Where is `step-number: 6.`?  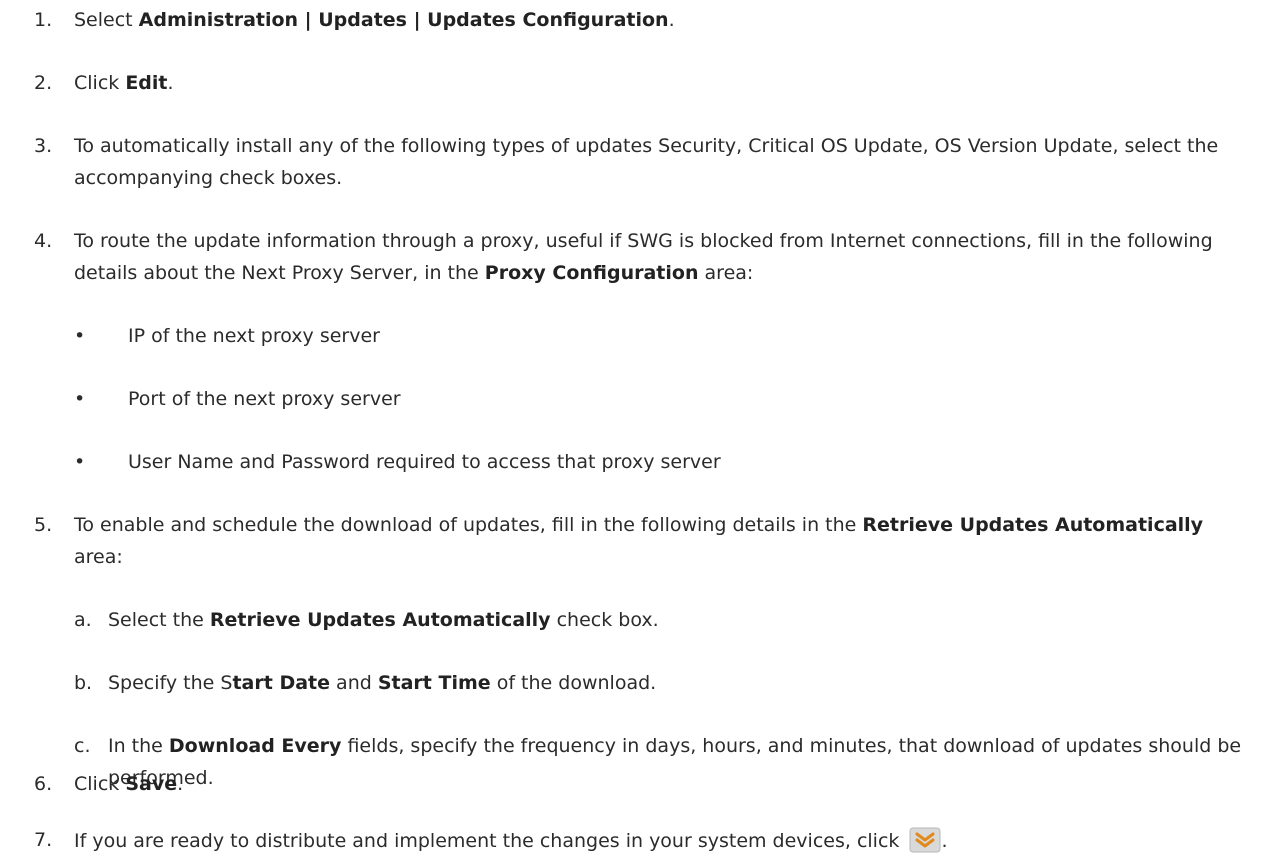
step-number: 6. is located at coordinates (43, 784).